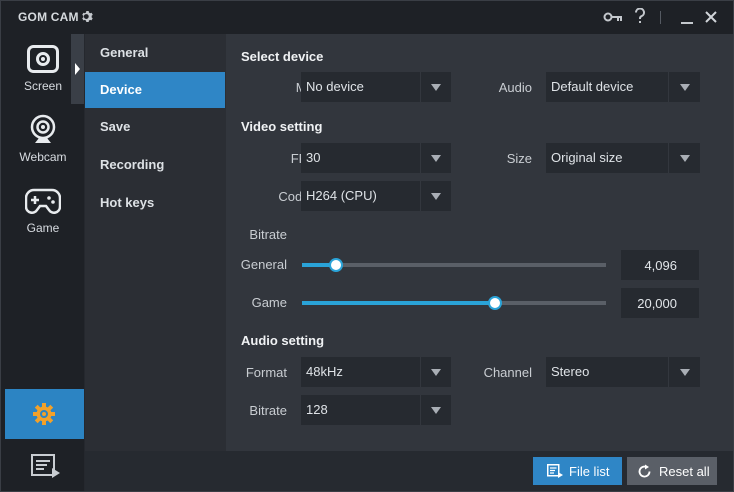 This screenshot has width=734, height=492. I want to click on size-label: Size, so click(519, 158).